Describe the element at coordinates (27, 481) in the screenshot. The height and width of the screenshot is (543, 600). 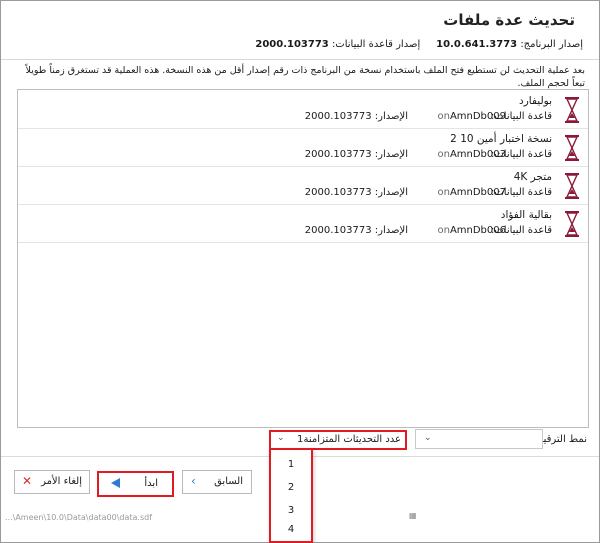
I see `close-icon: ✕` at that location.